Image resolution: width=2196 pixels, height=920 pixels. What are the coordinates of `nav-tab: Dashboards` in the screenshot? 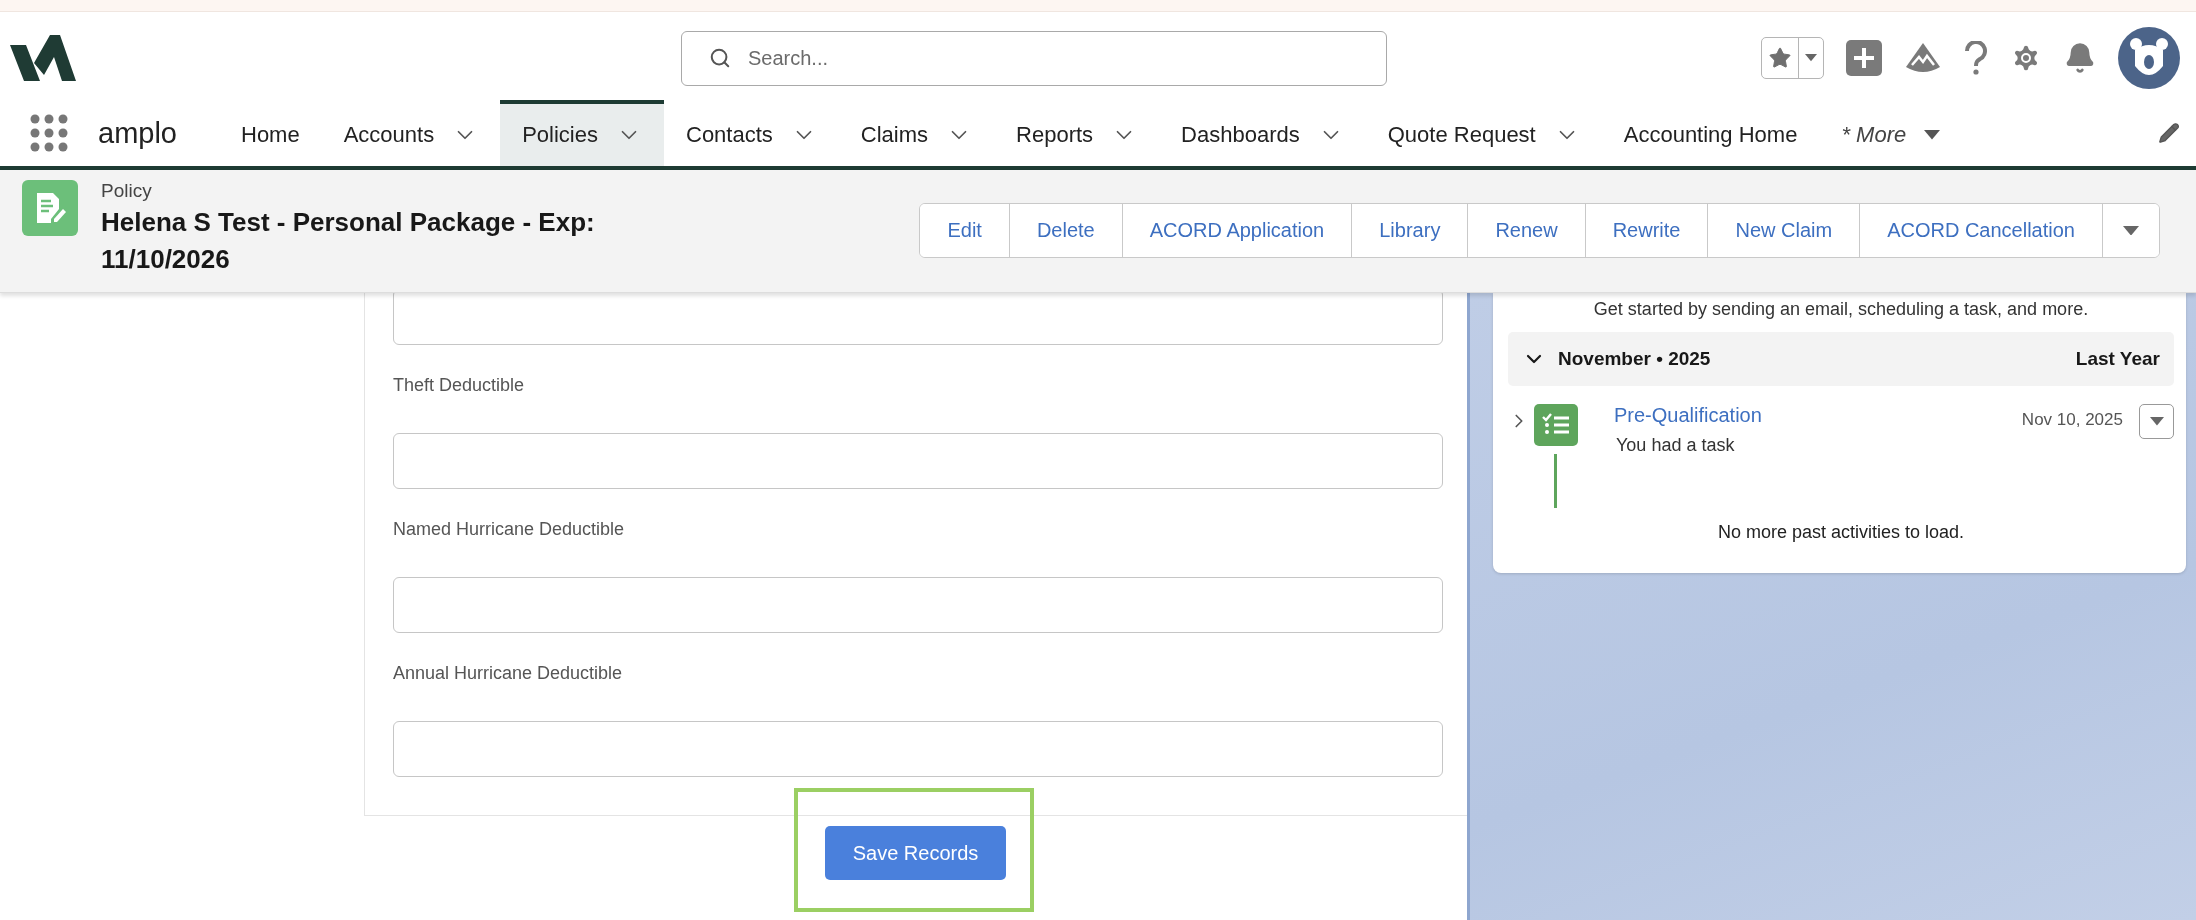 It's located at (1262, 133).